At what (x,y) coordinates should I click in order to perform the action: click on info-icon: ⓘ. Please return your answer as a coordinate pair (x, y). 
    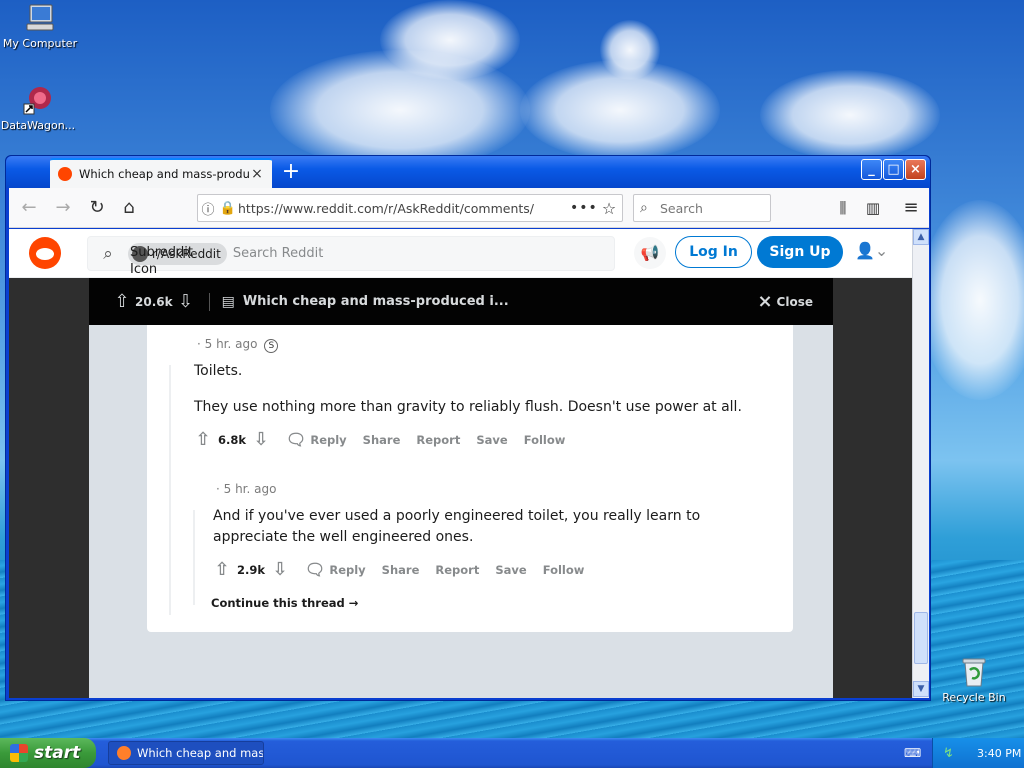
    Looking at the image, I should click on (208, 208).